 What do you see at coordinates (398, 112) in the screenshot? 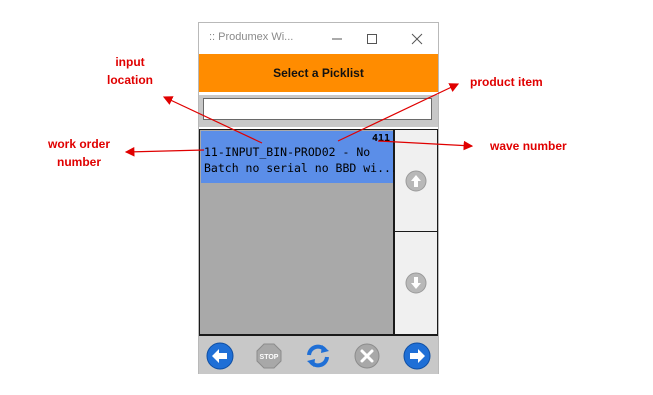
I see `arrow-product-item` at bounding box center [398, 112].